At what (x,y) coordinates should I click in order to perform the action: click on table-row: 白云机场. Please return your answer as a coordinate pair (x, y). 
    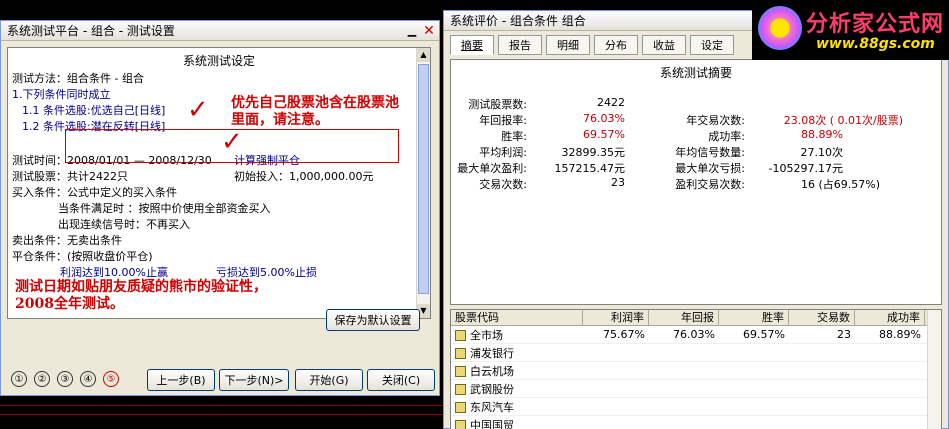
    Looking at the image, I should click on (696, 371).